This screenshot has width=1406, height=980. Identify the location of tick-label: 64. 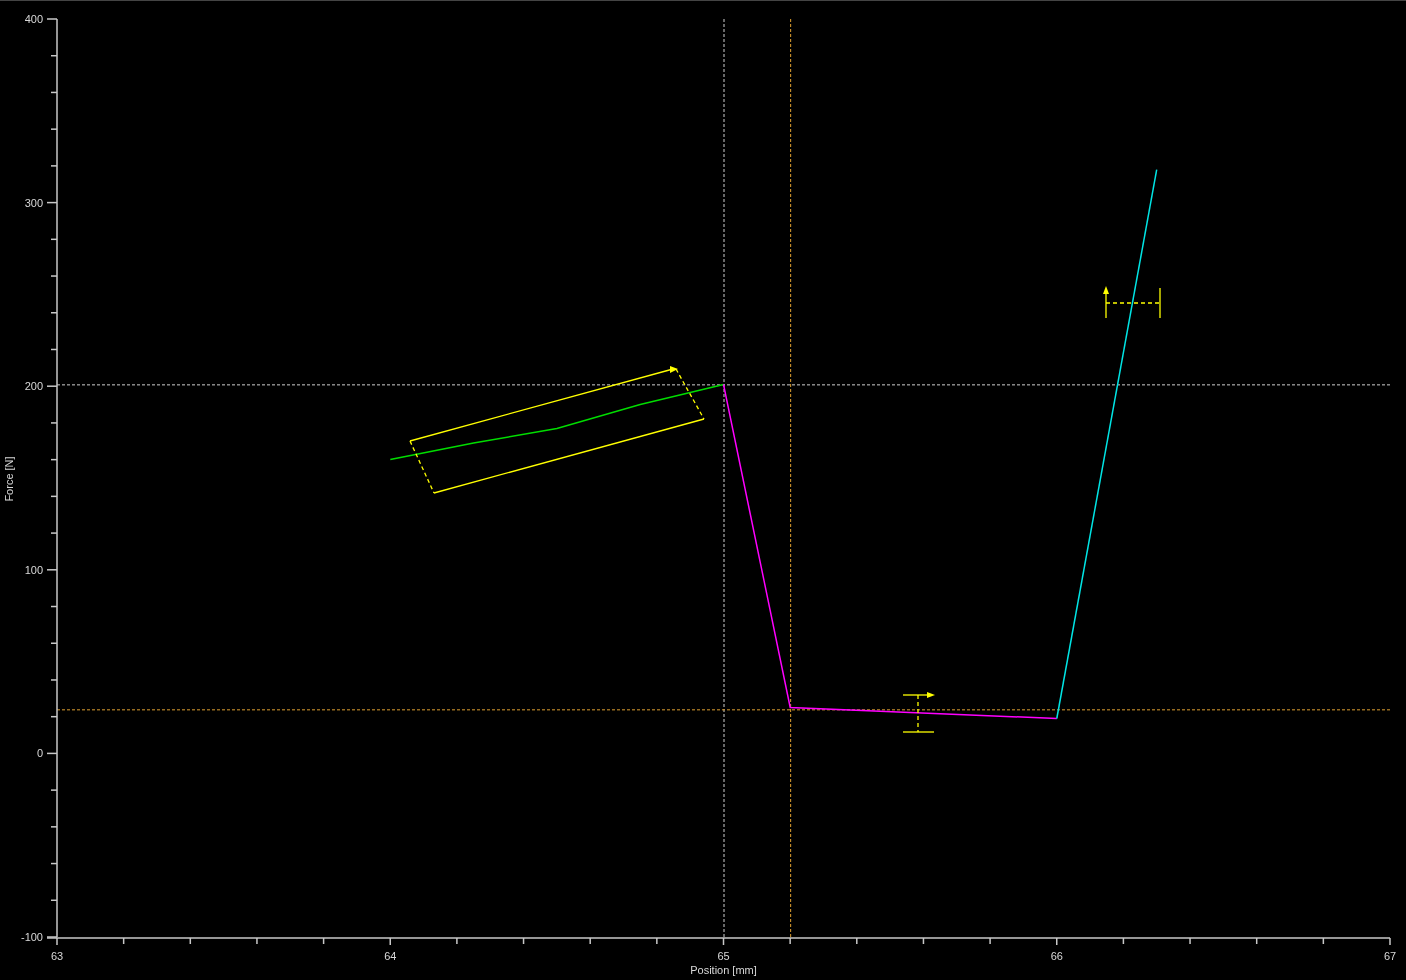
(390, 956).